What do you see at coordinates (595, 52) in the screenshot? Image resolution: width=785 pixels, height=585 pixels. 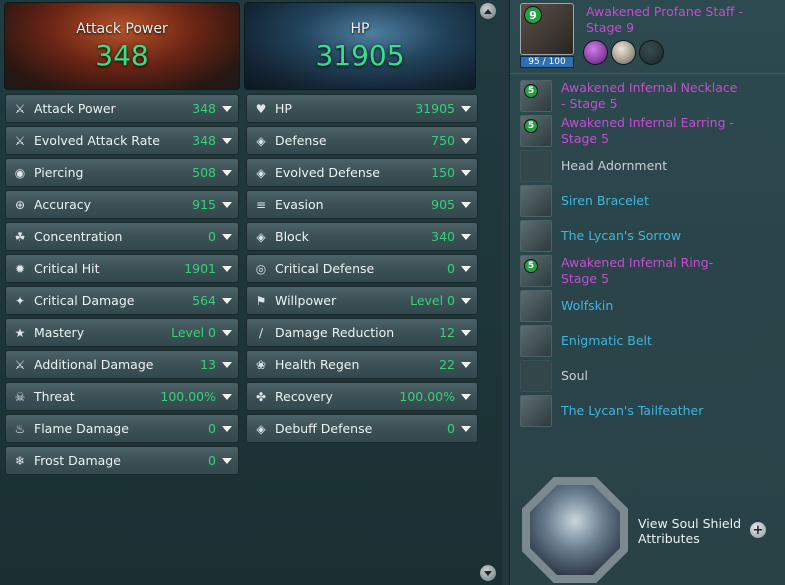 I see `purple-gem-icon` at bounding box center [595, 52].